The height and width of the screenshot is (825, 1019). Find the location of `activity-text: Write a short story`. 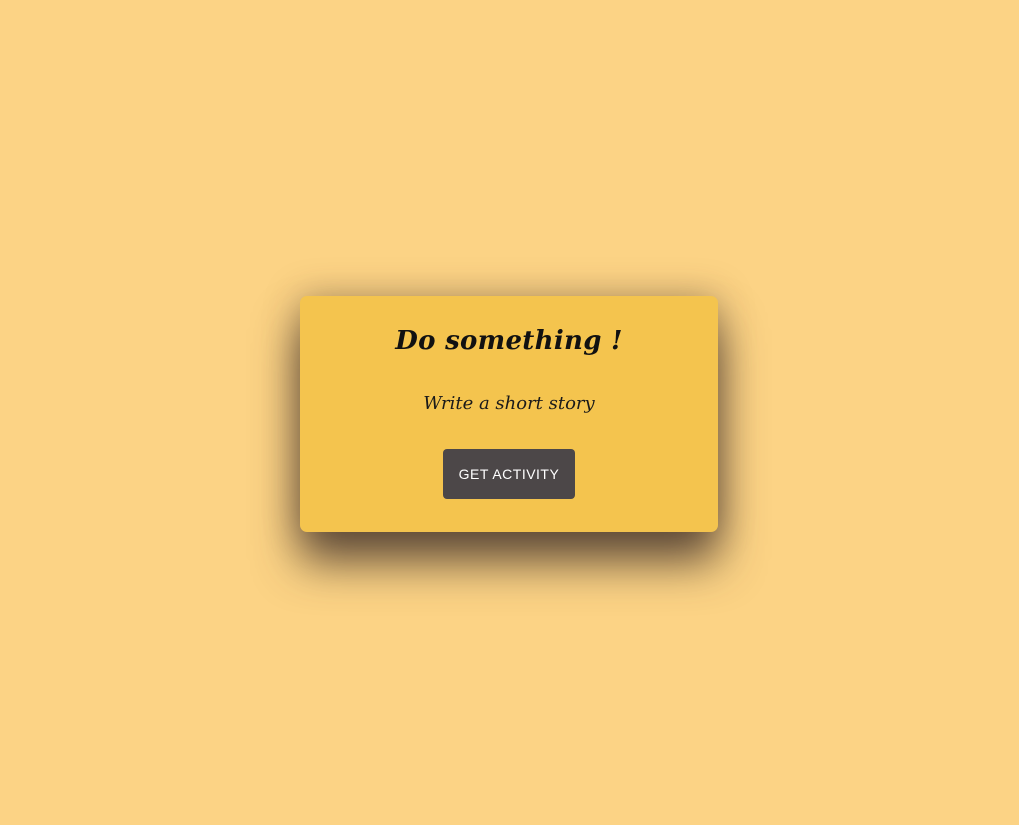

activity-text: Write a short story is located at coordinates (509, 403).